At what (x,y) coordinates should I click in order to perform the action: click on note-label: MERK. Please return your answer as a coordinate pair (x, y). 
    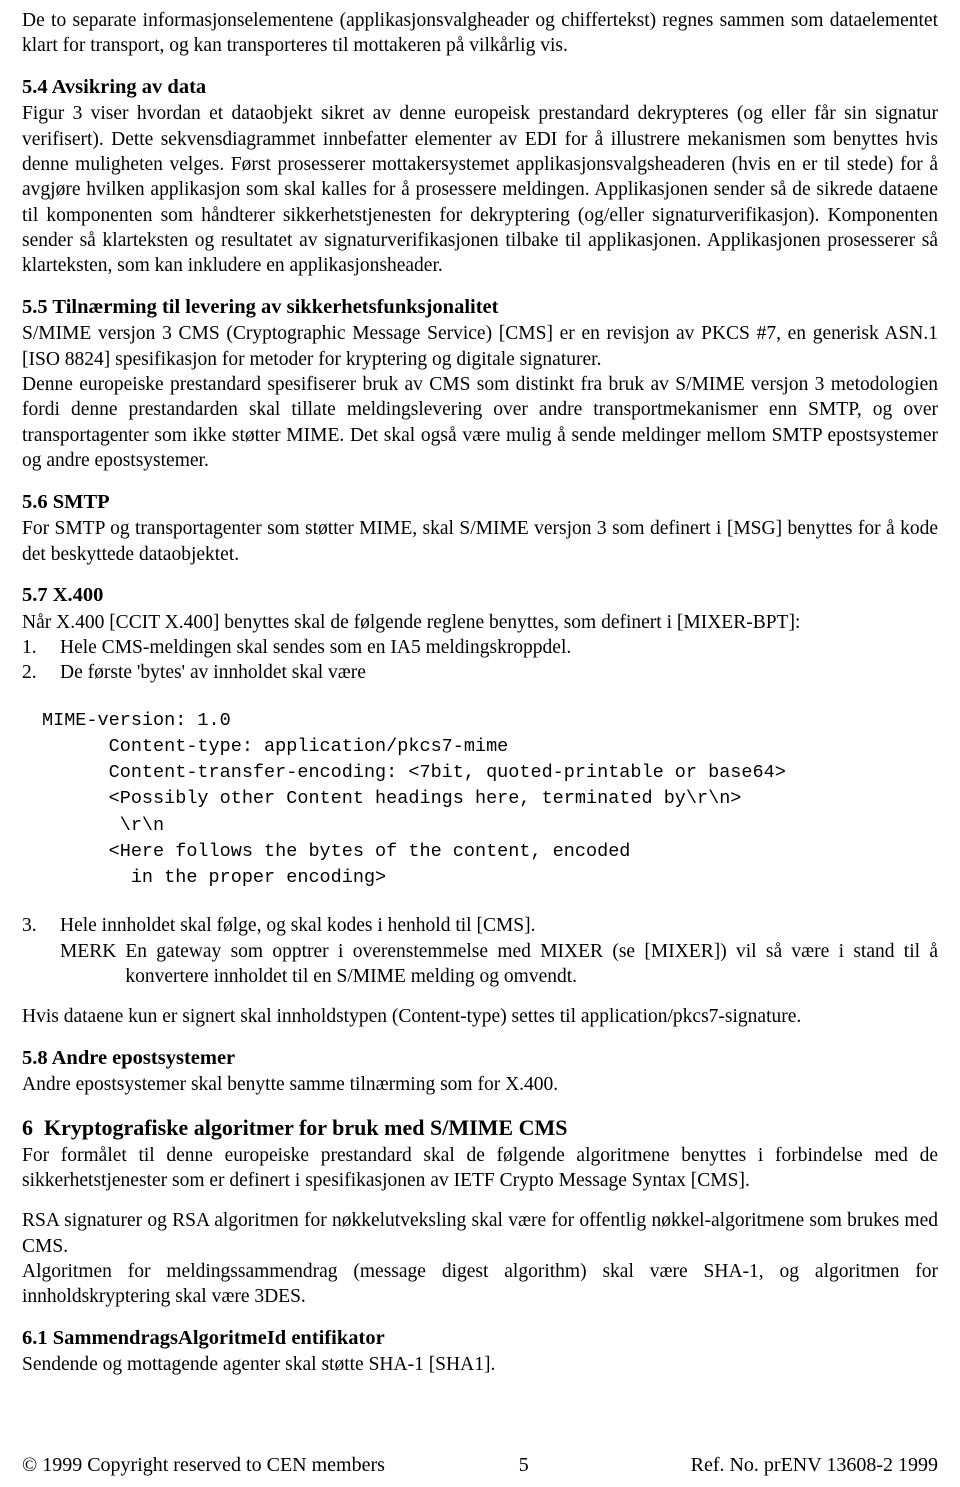
    Looking at the image, I should click on (88, 951).